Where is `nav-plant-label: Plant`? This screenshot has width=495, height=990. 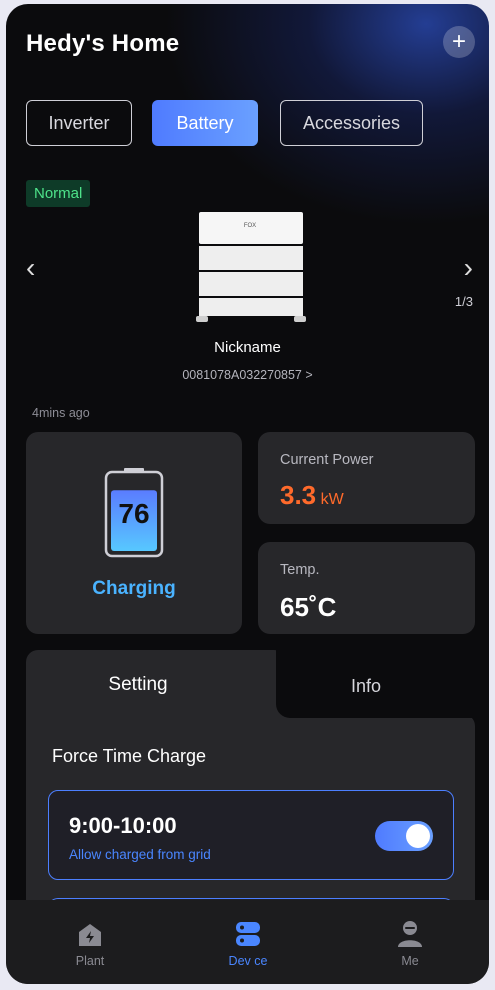
nav-plant-label: Plant is located at coordinates (90, 961).